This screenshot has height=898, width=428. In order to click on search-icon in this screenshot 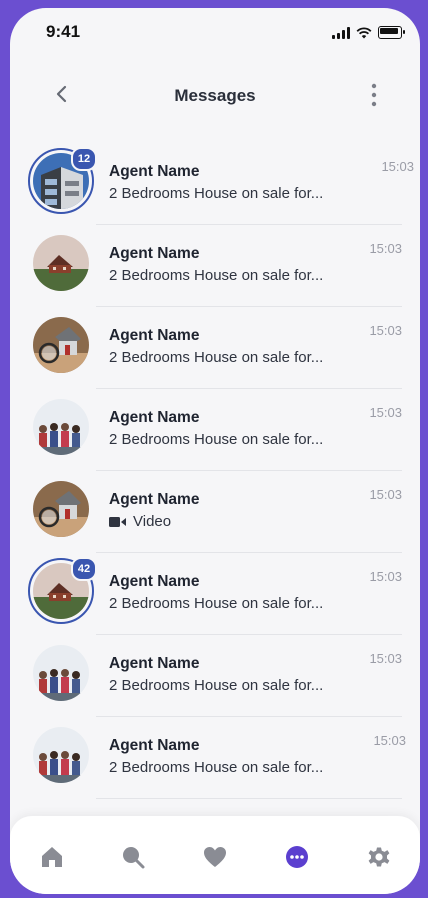, I will do `click(133, 857)`.